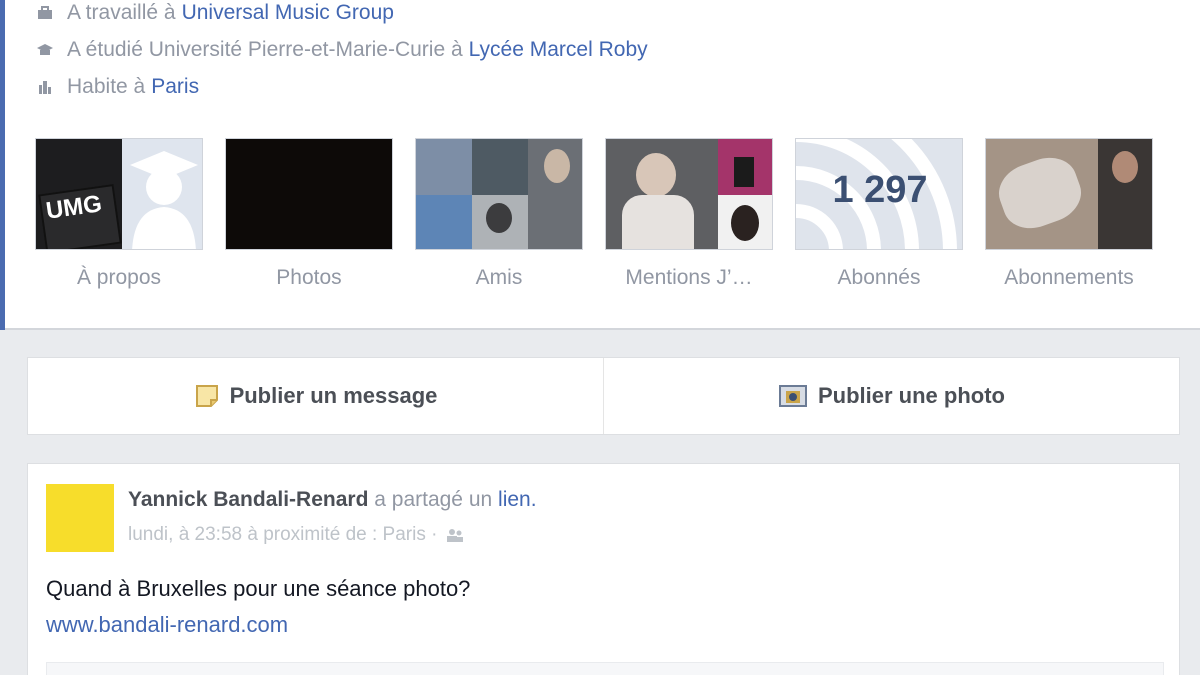 The height and width of the screenshot is (675, 1200). I want to click on link-preview, so click(605, 668).